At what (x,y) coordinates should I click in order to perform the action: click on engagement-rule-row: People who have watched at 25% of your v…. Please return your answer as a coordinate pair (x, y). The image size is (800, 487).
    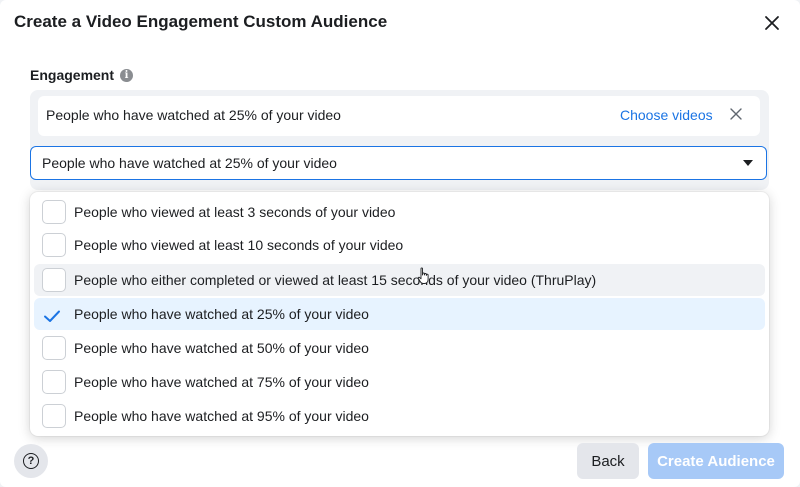
    Looking at the image, I should click on (399, 116).